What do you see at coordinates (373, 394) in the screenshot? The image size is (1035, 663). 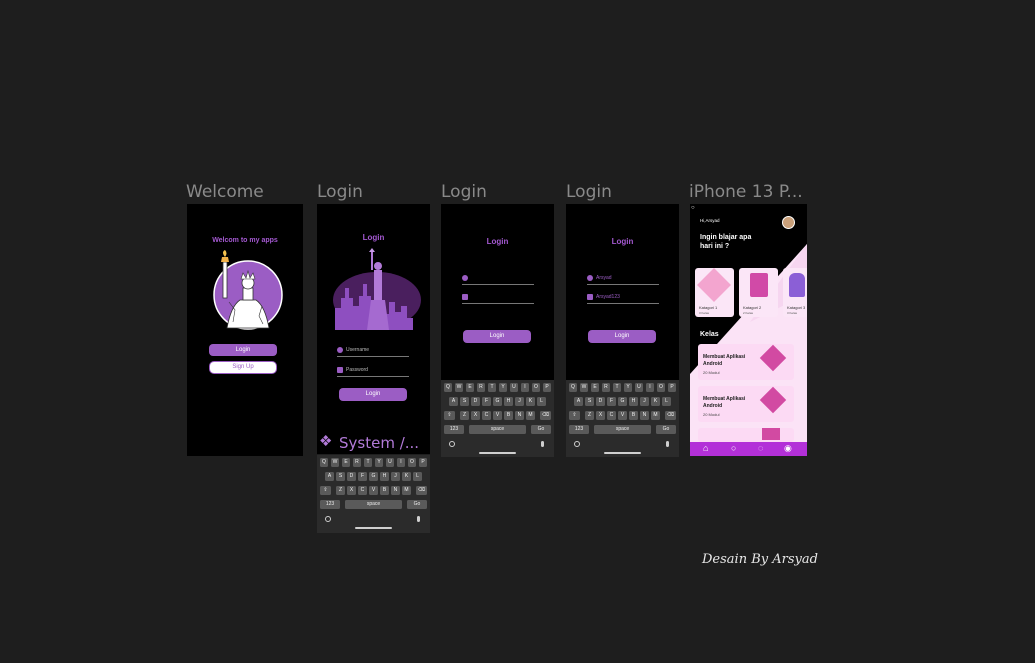 I see `login-submit-button: Login` at bounding box center [373, 394].